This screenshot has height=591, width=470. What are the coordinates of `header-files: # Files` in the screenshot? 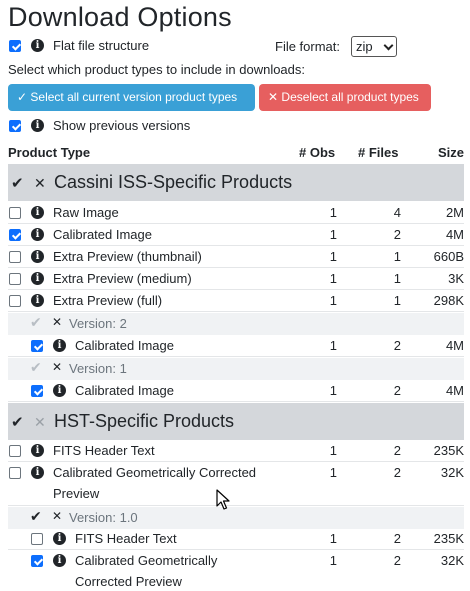 It's located at (378, 152).